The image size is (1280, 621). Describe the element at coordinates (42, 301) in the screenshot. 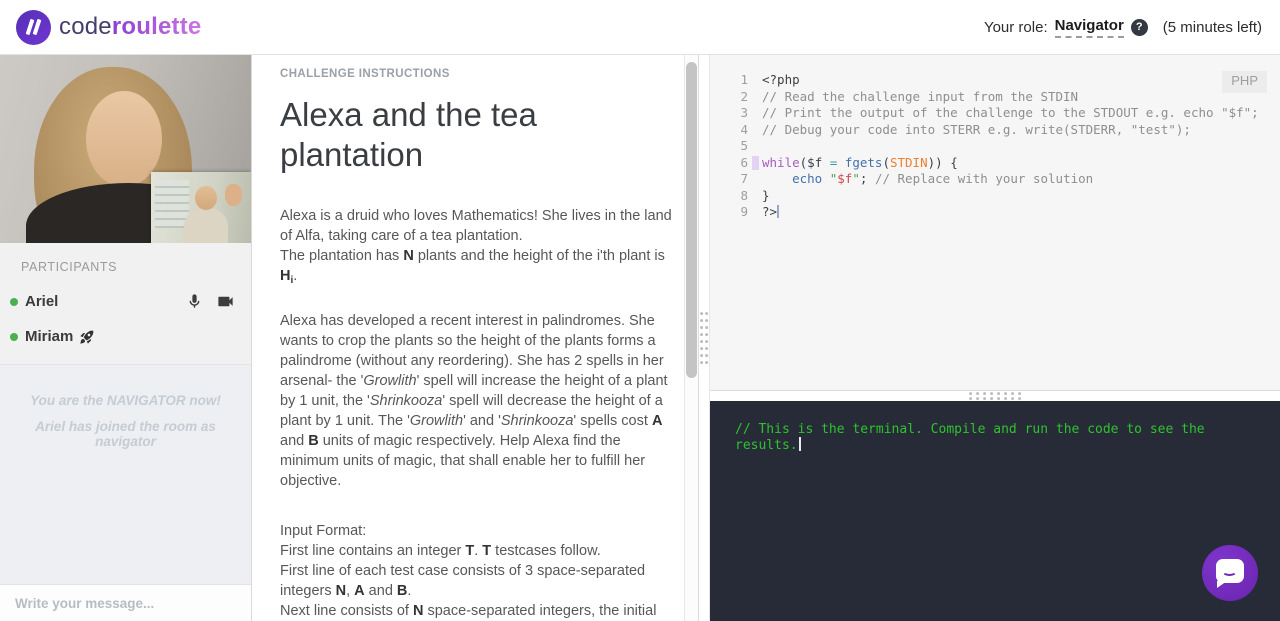

I see `participant-name: Ariel` at that location.